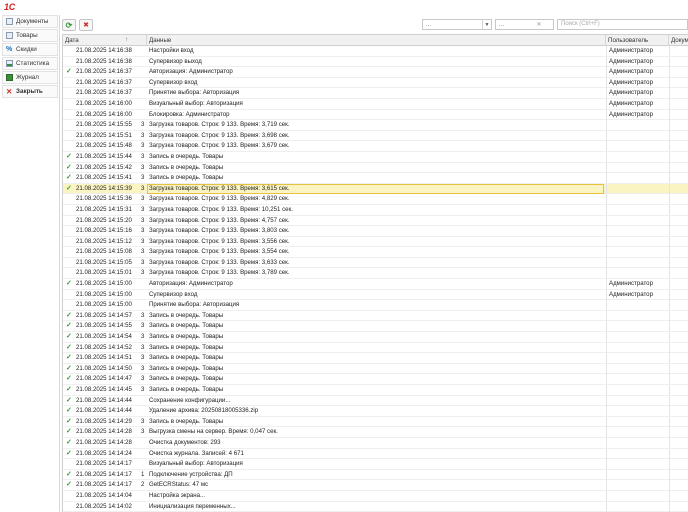 The image size is (688, 512). I want to click on sidebar-item-close: ✕ Закрыть, so click(30, 91).